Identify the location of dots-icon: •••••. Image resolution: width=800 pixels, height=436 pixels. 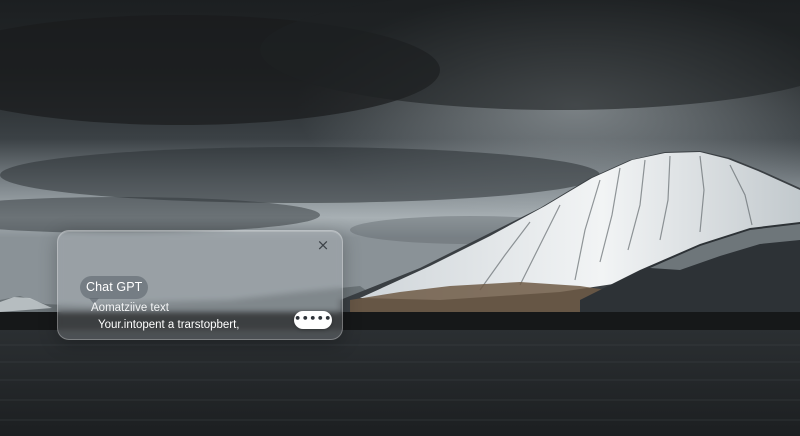
(313, 318).